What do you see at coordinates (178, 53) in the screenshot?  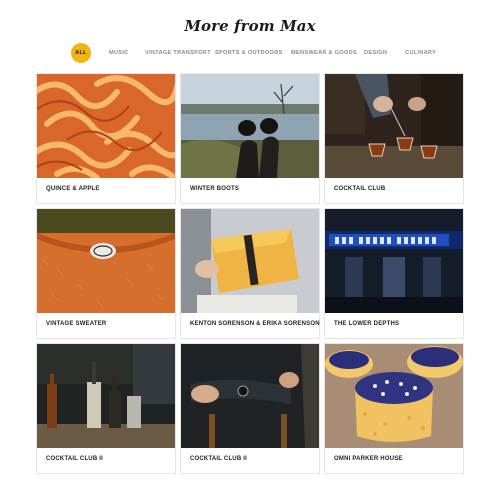 I see `filter-tab-vintage-transport: Vintage Transport` at bounding box center [178, 53].